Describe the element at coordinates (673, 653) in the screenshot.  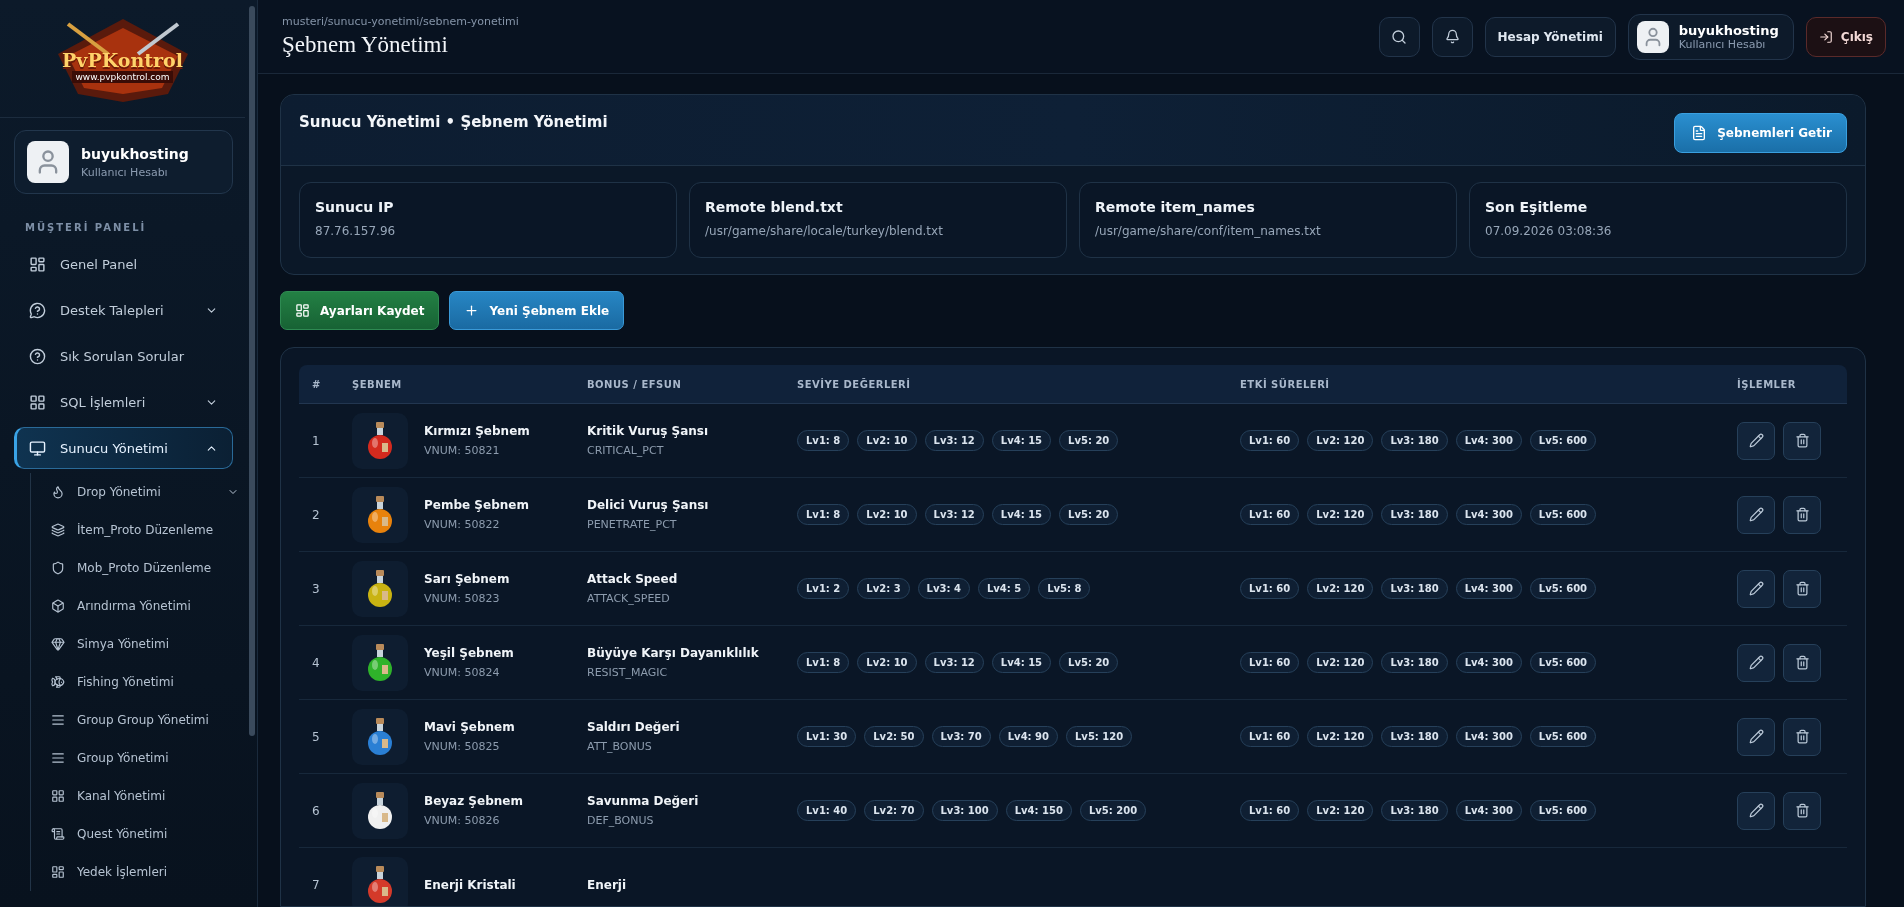
I see `bonus-name: Büyüye Karşı Dayanıklılık` at that location.